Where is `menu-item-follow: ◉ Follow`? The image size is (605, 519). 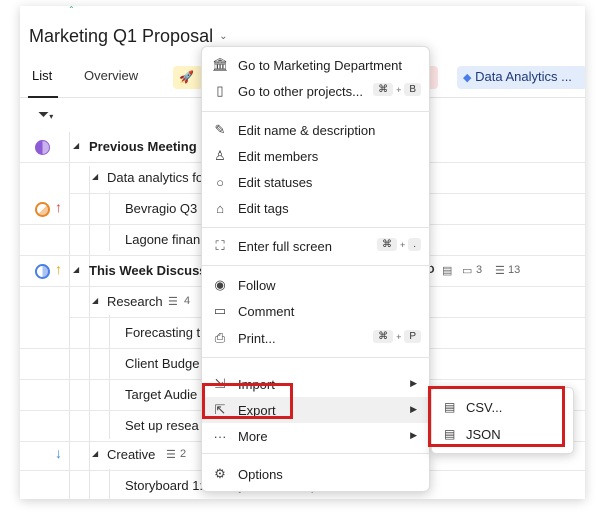
menu-item-follow: ◉ Follow is located at coordinates (316, 285).